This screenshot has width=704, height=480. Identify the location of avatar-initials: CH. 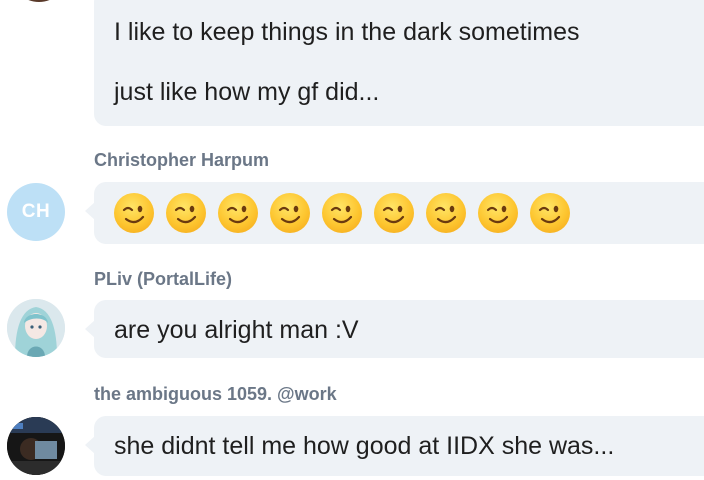
(36, 211).